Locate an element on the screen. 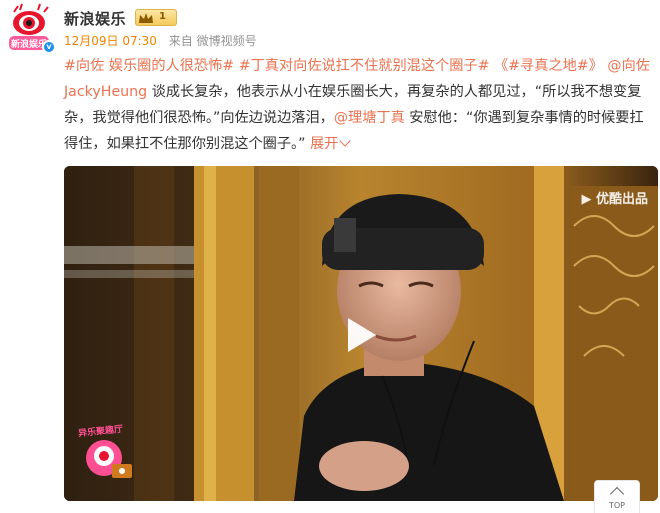  crown-icon is located at coordinates (146, 18).